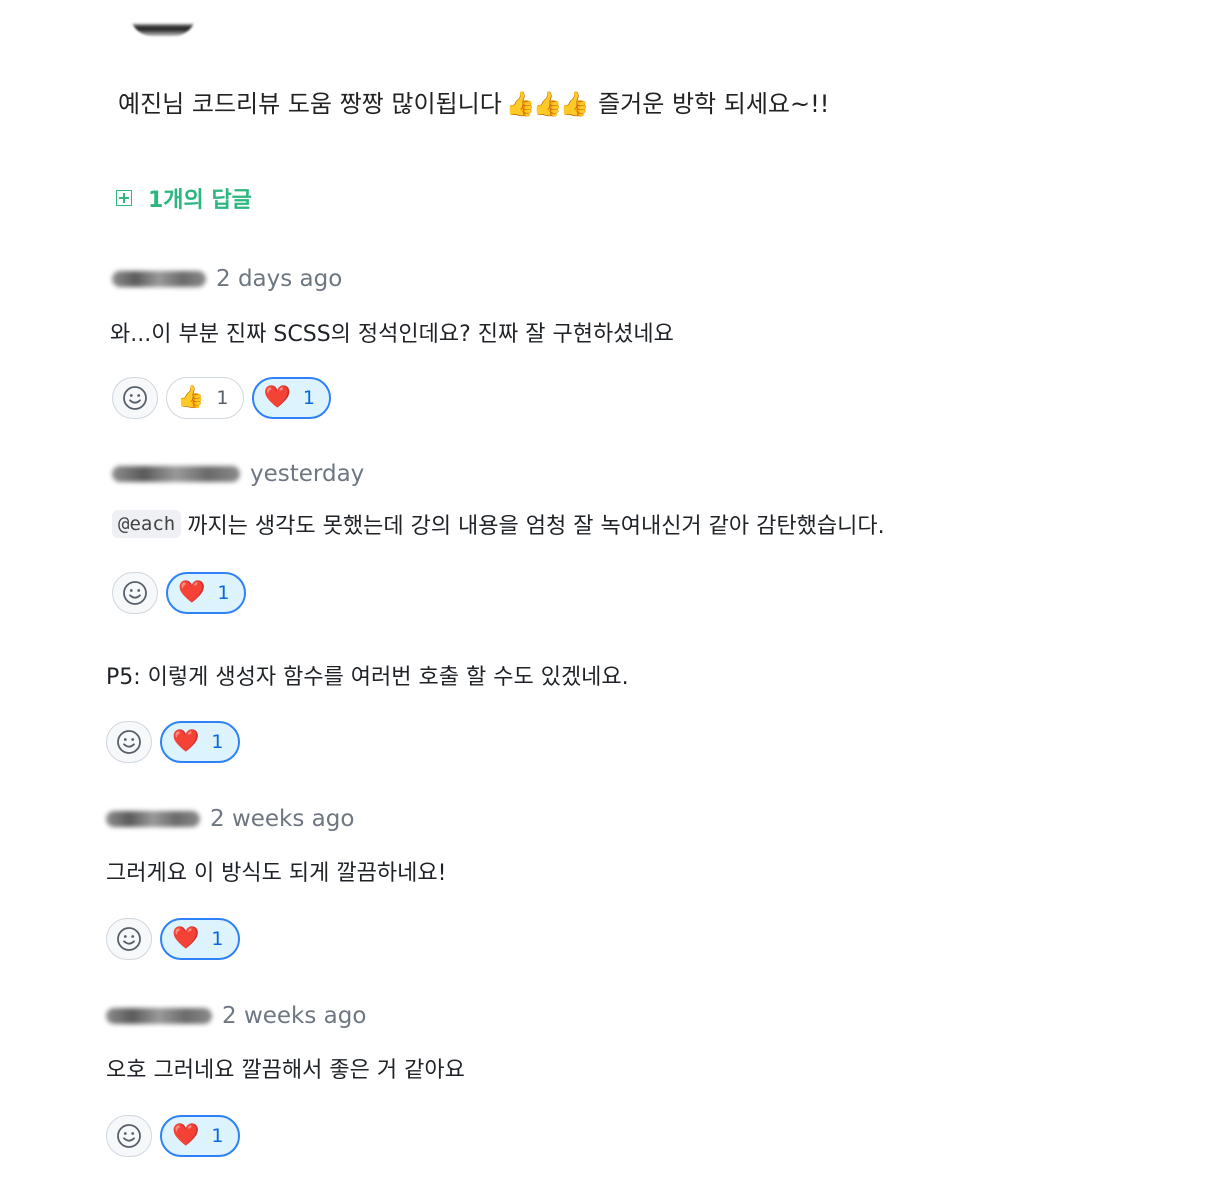 Image resolution: width=1228 pixels, height=1202 pixels. Describe the element at coordinates (147, 524) in the screenshot. I see `code-mention: @each` at that location.